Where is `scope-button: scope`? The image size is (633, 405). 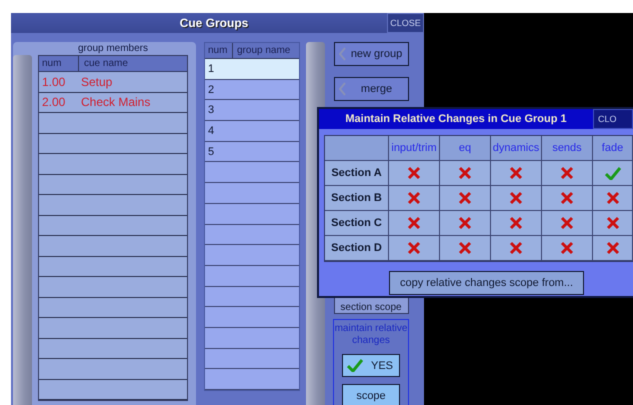 scope-button: scope is located at coordinates (371, 394).